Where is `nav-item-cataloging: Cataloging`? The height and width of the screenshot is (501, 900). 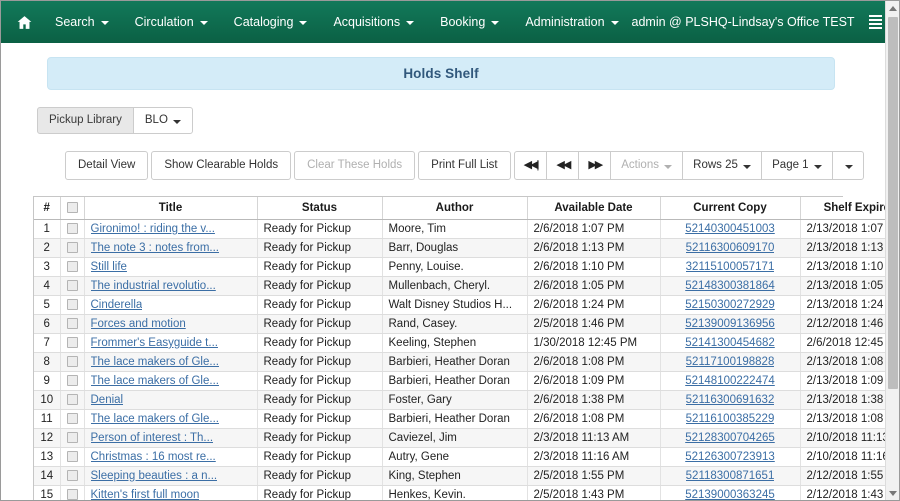 nav-item-cataloging: Cataloging is located at coordinates (271, 22).